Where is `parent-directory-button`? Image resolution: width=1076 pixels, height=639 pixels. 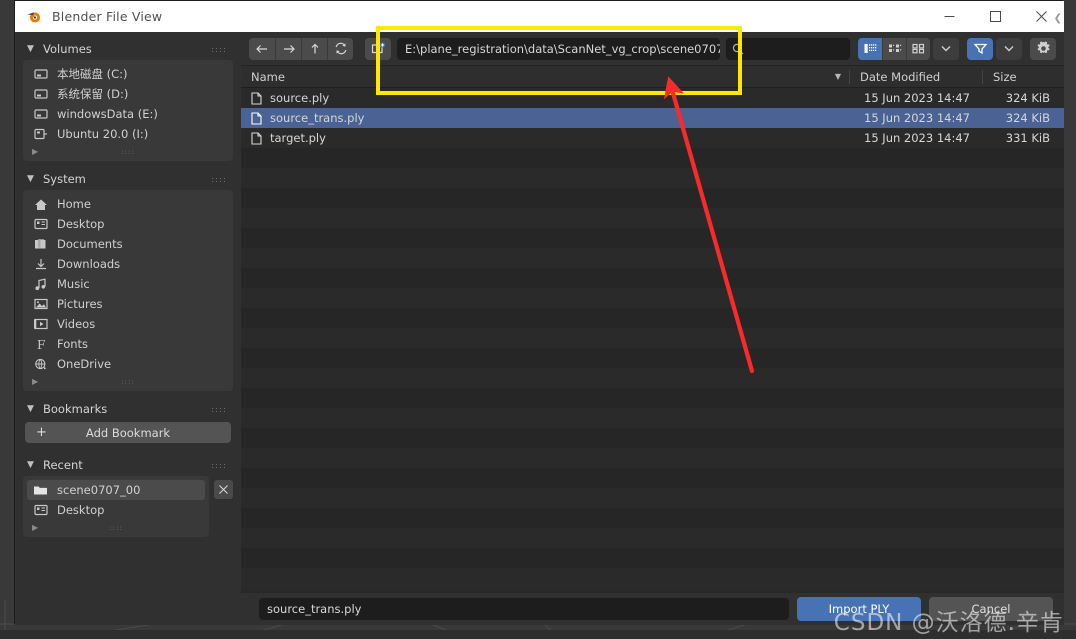
parent-directory-button is located at coordinates (314, 48).